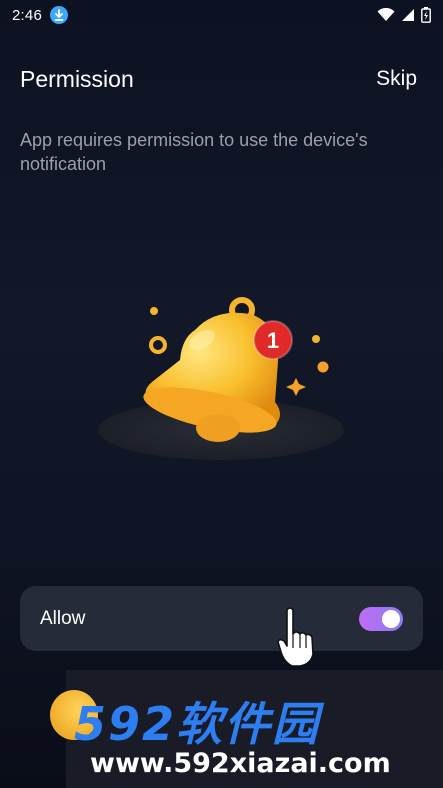 The width and height of the screenshot is (443, 788). What do you see at coordinates (218, 79) in the screenshot?
I see `header: Permission Skip` at bounding box center [218, 79].